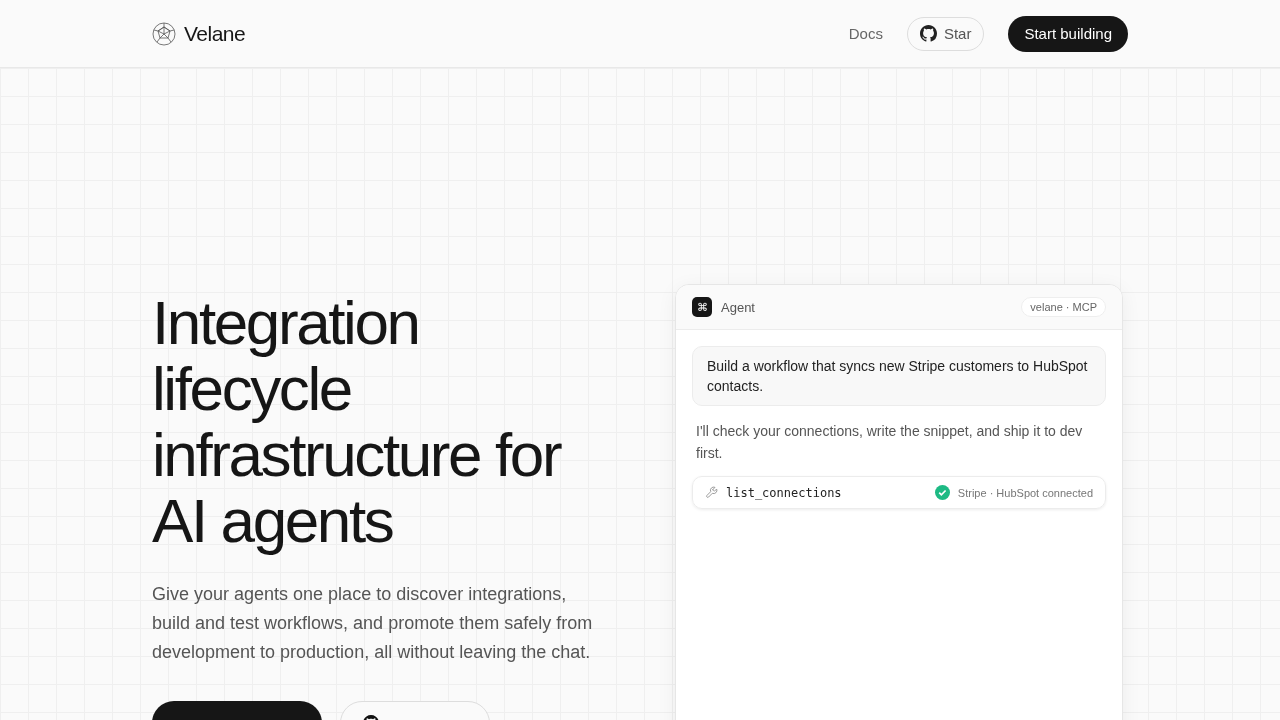  I want to click on docs-link: Docs, so click(865, 33).